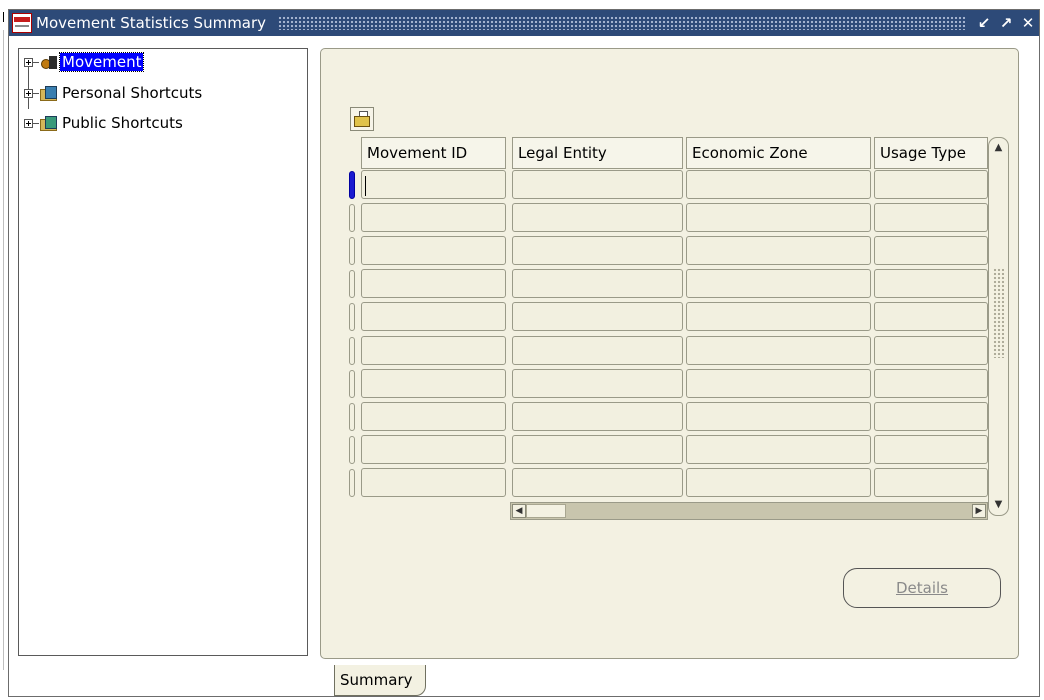  I want to click on open-folder-icon, so click(362, 121).